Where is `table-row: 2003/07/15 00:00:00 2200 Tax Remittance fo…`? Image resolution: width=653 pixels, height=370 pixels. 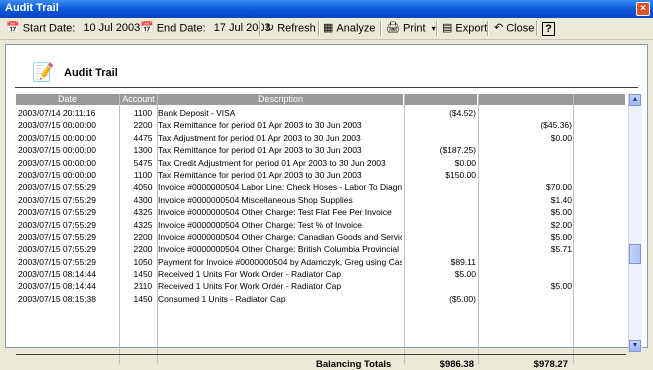
table-row: 2003/07/15 00:00:00 2200 Tax Remittance fo… is located at coordinates (321, 125).